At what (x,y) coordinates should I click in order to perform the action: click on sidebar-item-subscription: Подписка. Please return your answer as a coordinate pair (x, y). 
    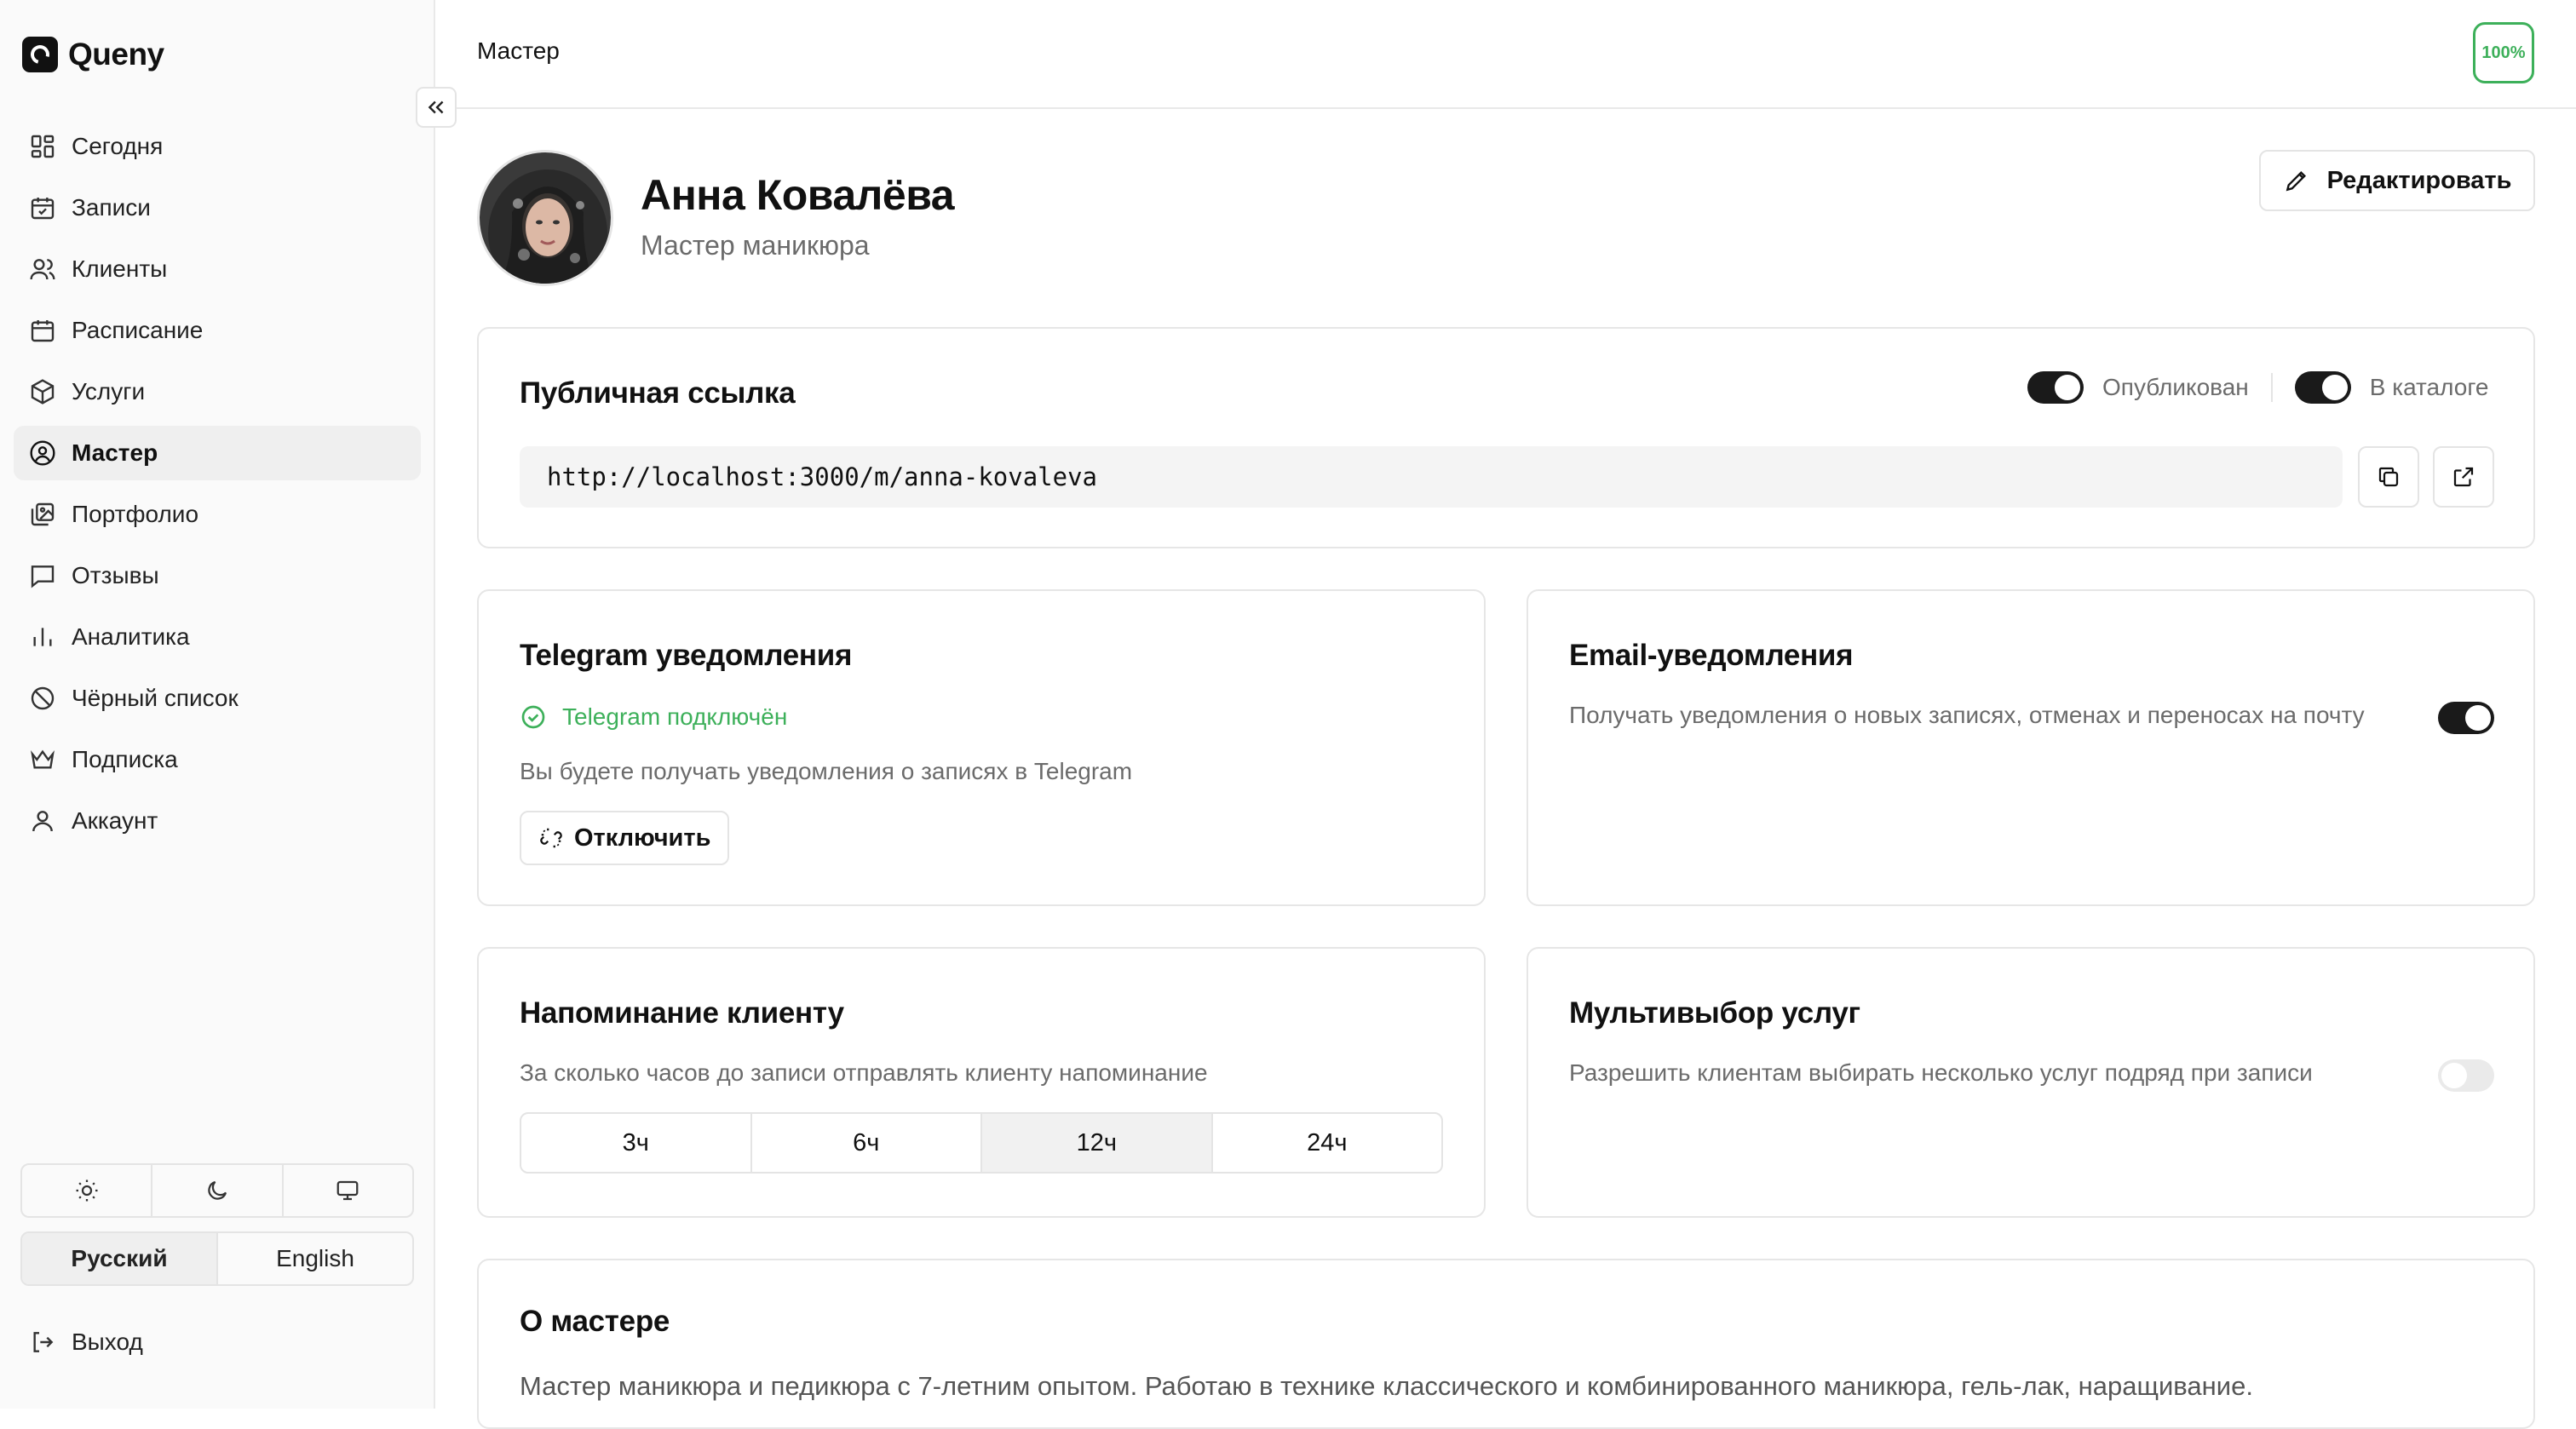
    Looking at the image, I should click on (217, 759).